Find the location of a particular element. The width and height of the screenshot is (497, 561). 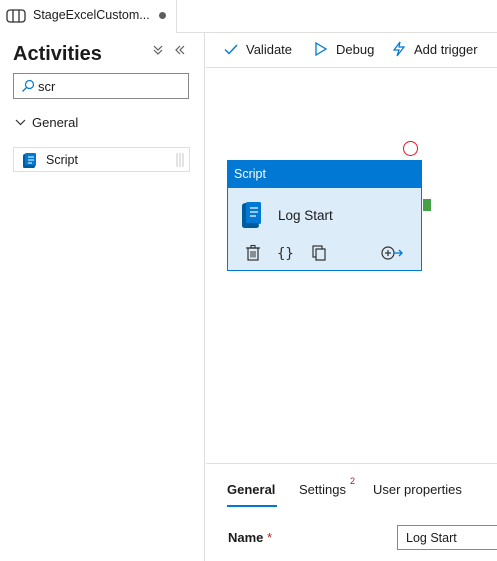

checkmark-icon is located at coordinates (231, 49).